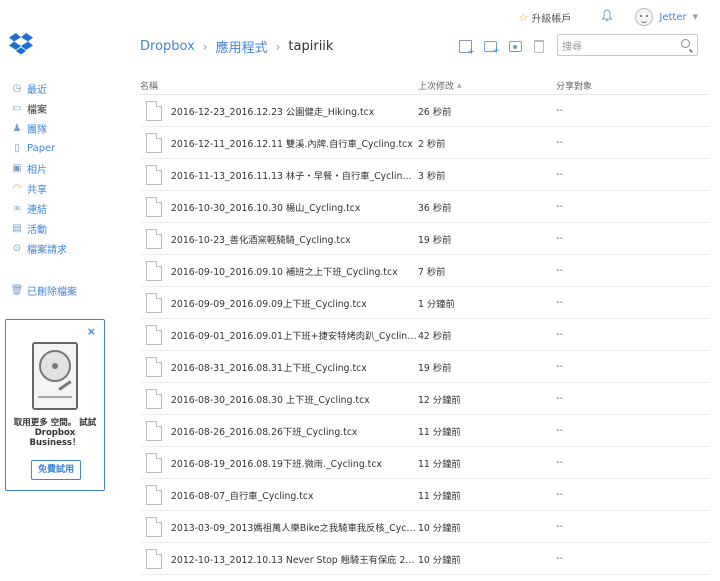 The image size is (720, 581). I want to click on sidebar-item-photos: ▣ 相片, so click(61, 168).